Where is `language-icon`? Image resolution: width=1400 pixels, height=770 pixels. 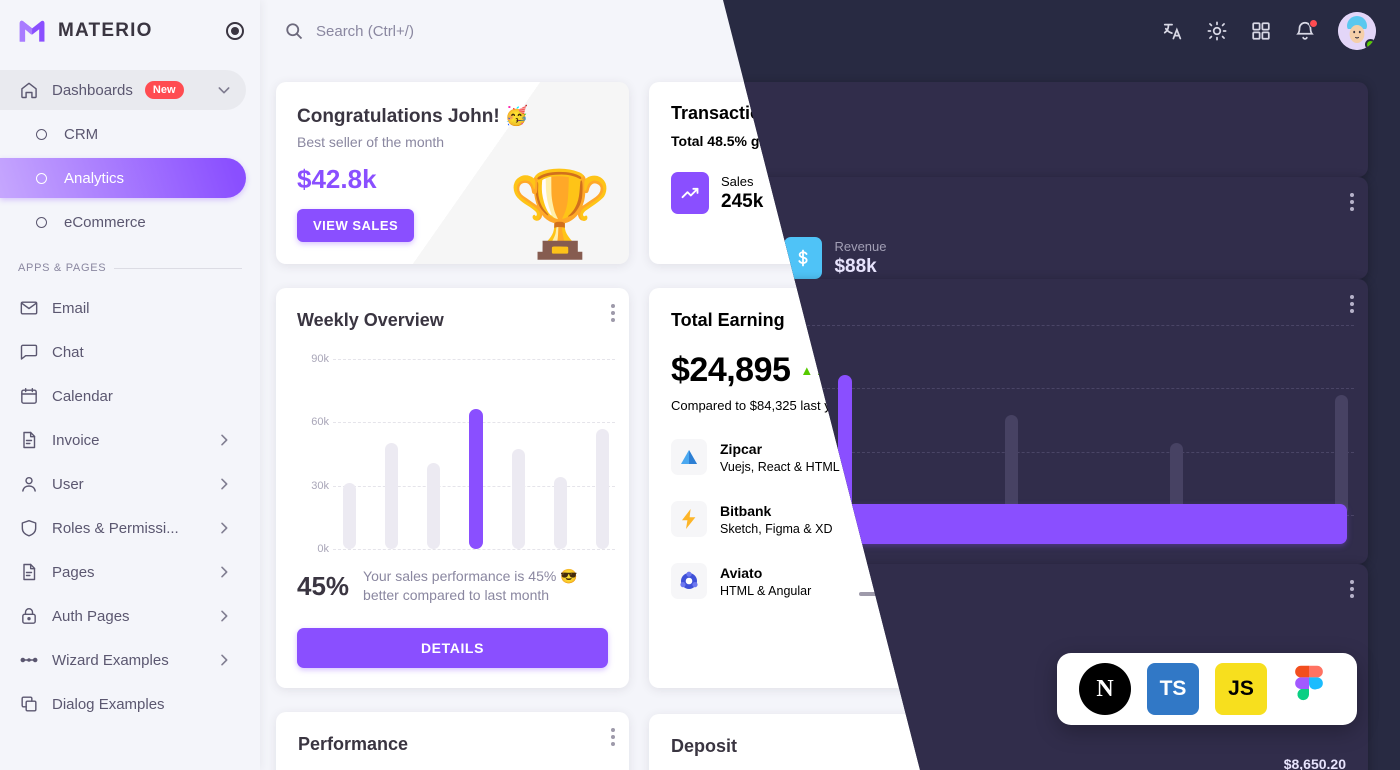 language-icon is located at coordinates (1173, 31).